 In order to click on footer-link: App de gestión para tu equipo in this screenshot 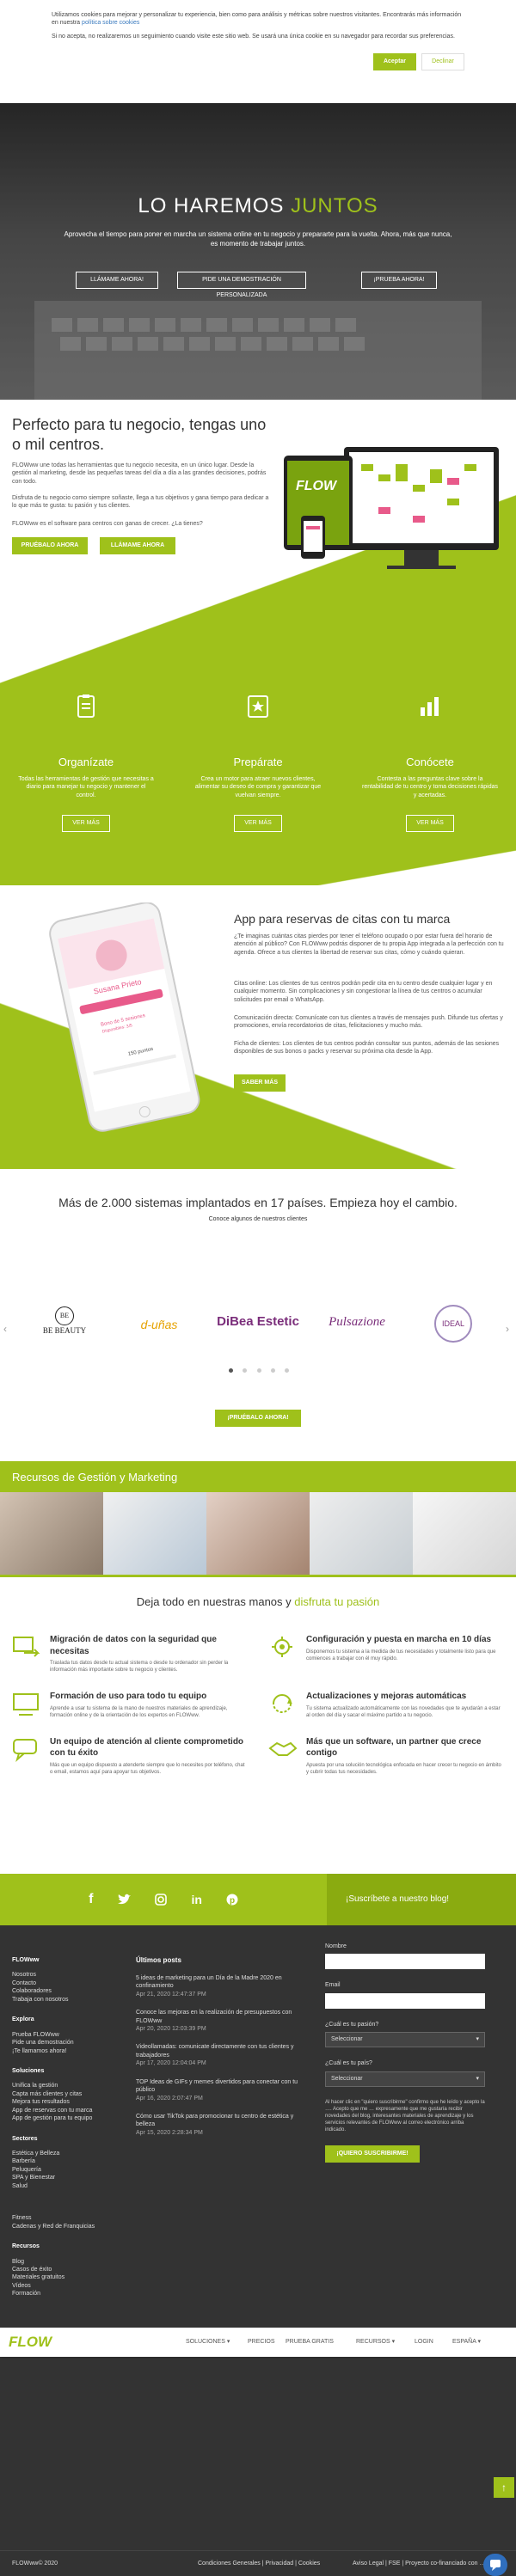, I will do `click(68, 2118)`.